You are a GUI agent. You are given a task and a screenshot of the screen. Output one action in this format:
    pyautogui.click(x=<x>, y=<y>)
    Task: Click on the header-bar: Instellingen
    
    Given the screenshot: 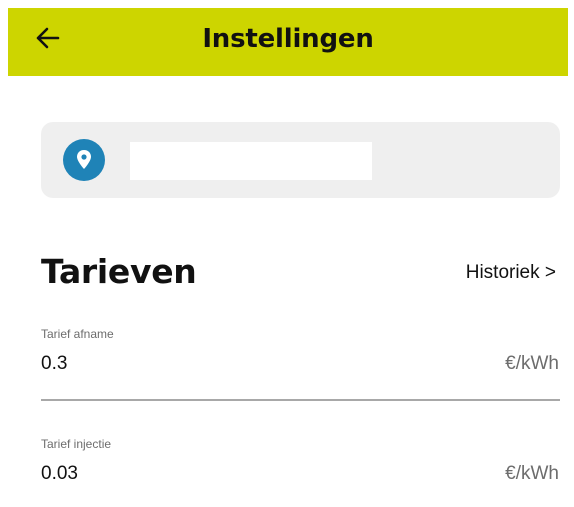 What is the action you would take?
    pyautogui.click(x=288, y=42)
    